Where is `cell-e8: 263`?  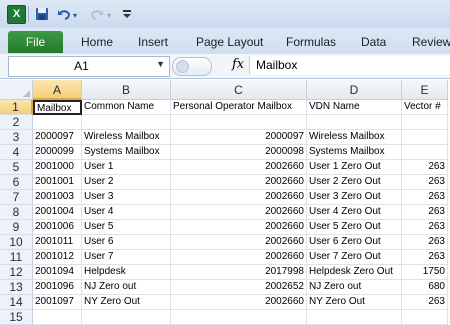 cell-e8: 263 is located at coordinates (425, 212).